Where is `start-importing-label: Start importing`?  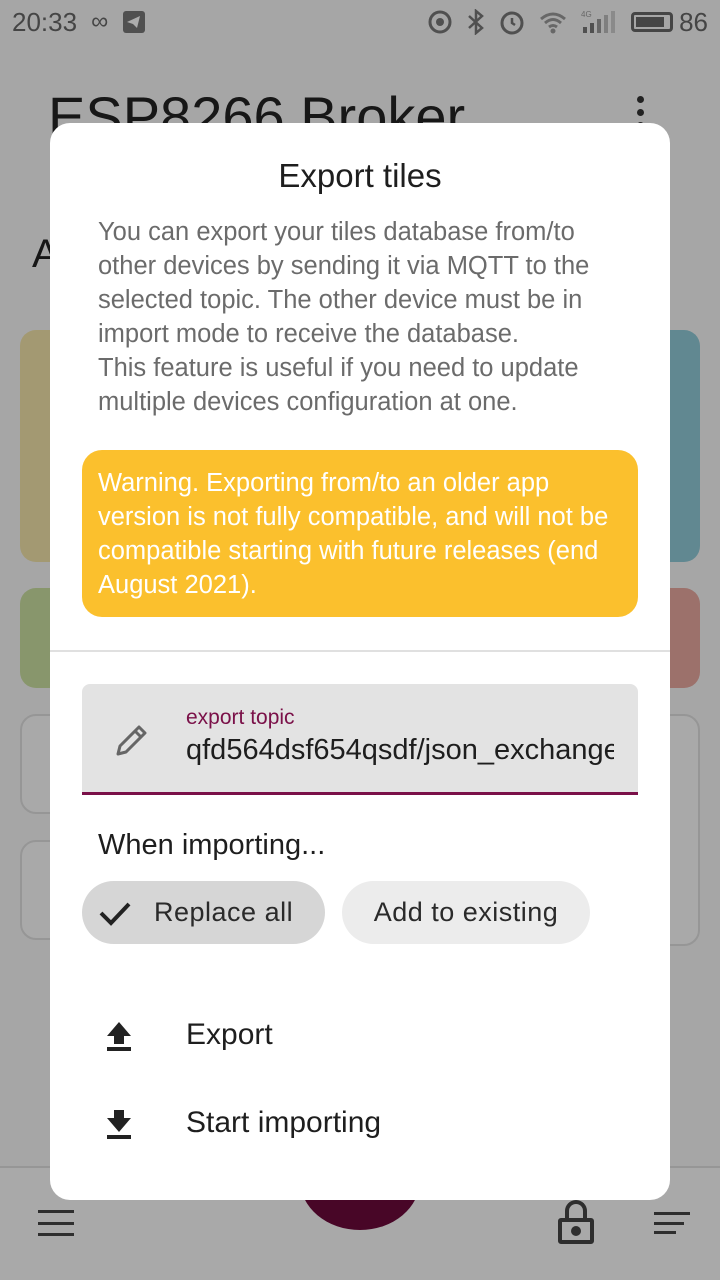
start-importing-label: Start importing is located at coordinates (284, 1122).